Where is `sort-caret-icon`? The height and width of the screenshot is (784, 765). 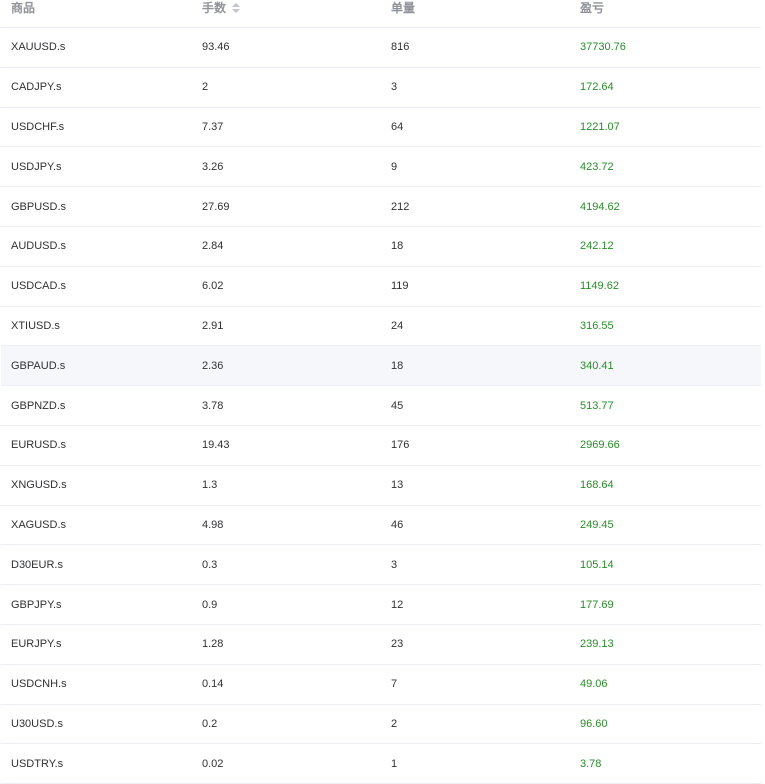
sort-caret-icon is located at coordinates (236, 8).